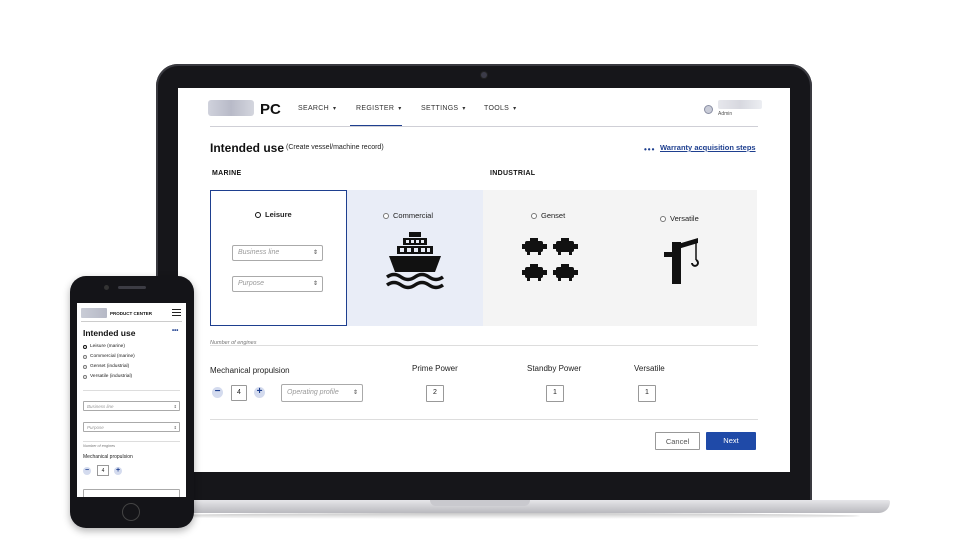  What do you see at coordinates (379, 108) in the screenshot?
I see `nav-register: REGISTER ▾` at bounding box center [379, 108].